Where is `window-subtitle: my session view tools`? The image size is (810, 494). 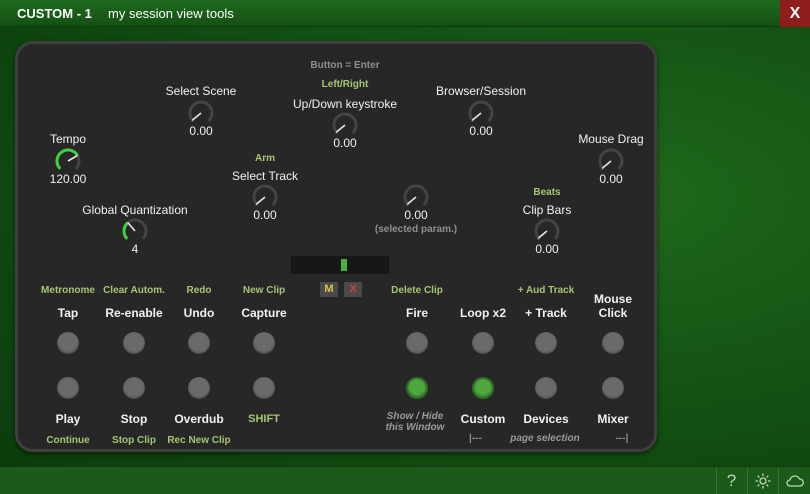 window-subtitle: my session view tools is located at coordinates (171, 13).